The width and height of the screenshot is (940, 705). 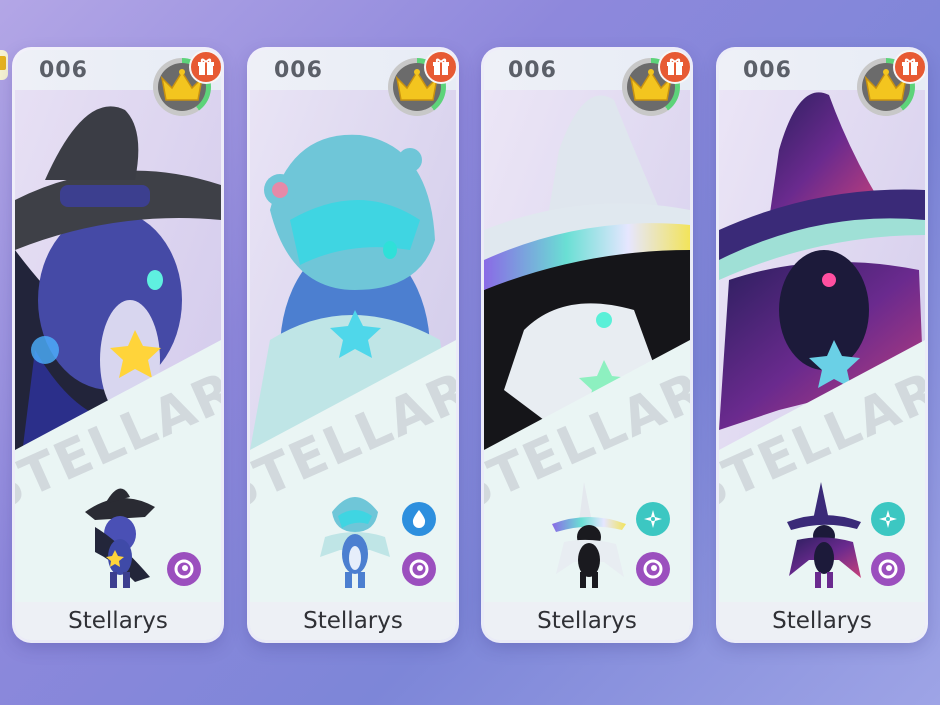 I want to click on water-type-icon, so click(x=419, y=519).